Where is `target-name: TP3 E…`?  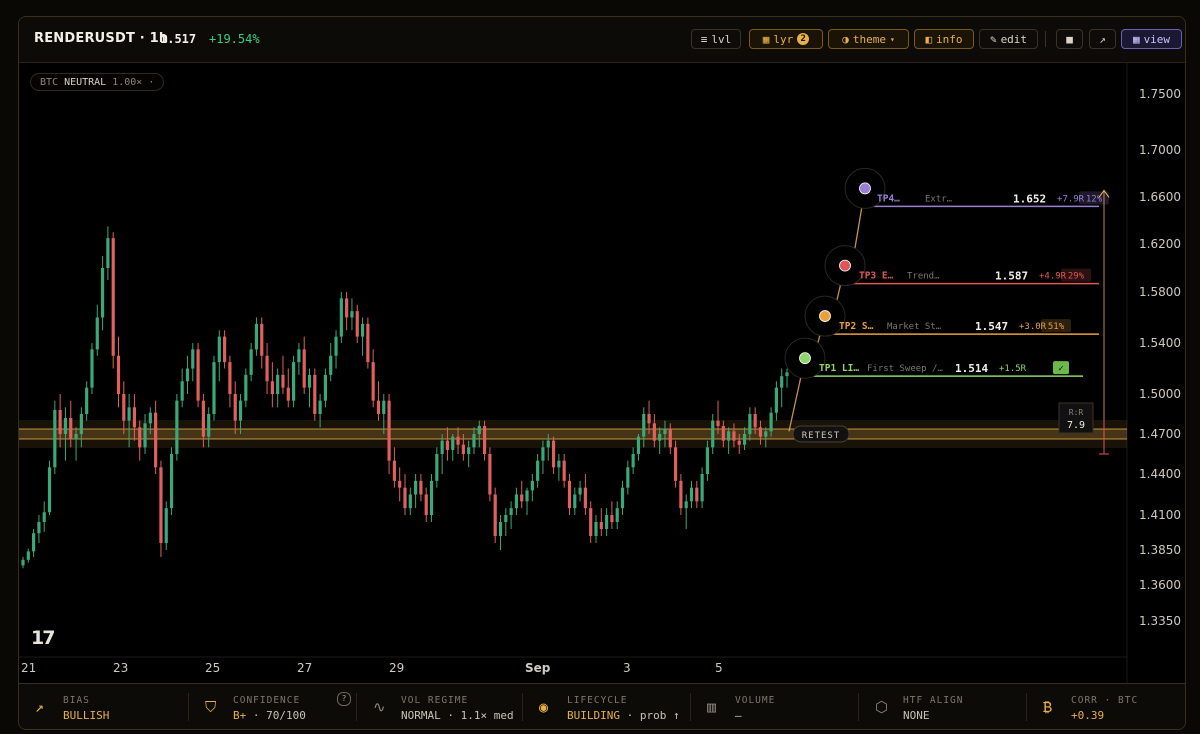
target-name: TP3 E… is located at coordinates (876, 276).